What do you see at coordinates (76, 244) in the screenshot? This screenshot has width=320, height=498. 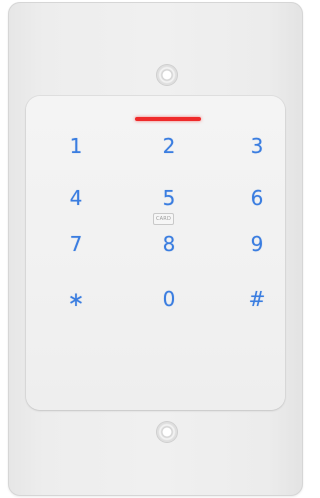 I see `key-7: 7` at bounding box center [76, 244].